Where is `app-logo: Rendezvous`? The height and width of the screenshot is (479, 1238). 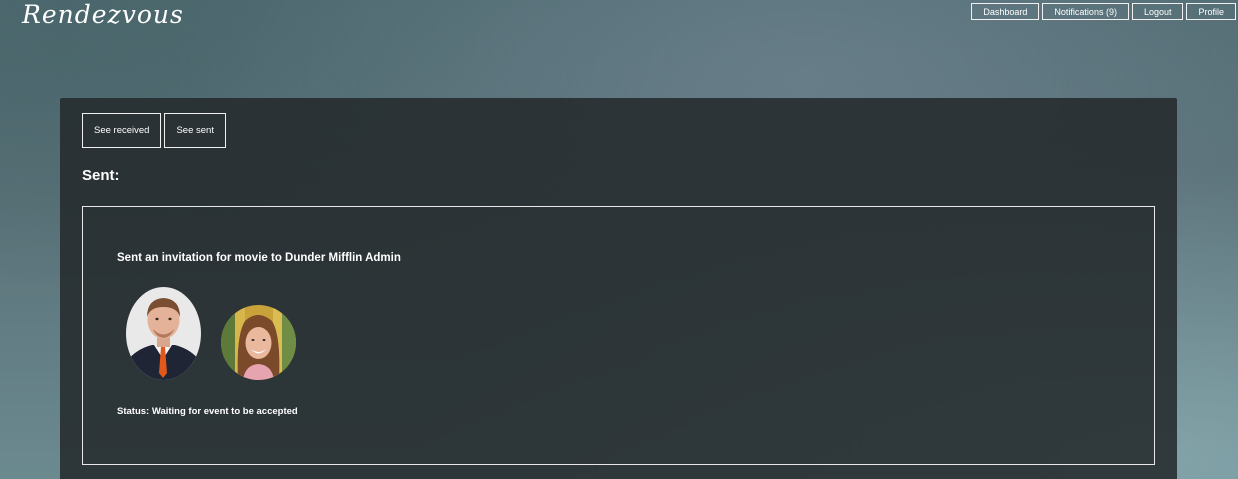
app-logo: Rendezvous is located at coordinates (103, 14).